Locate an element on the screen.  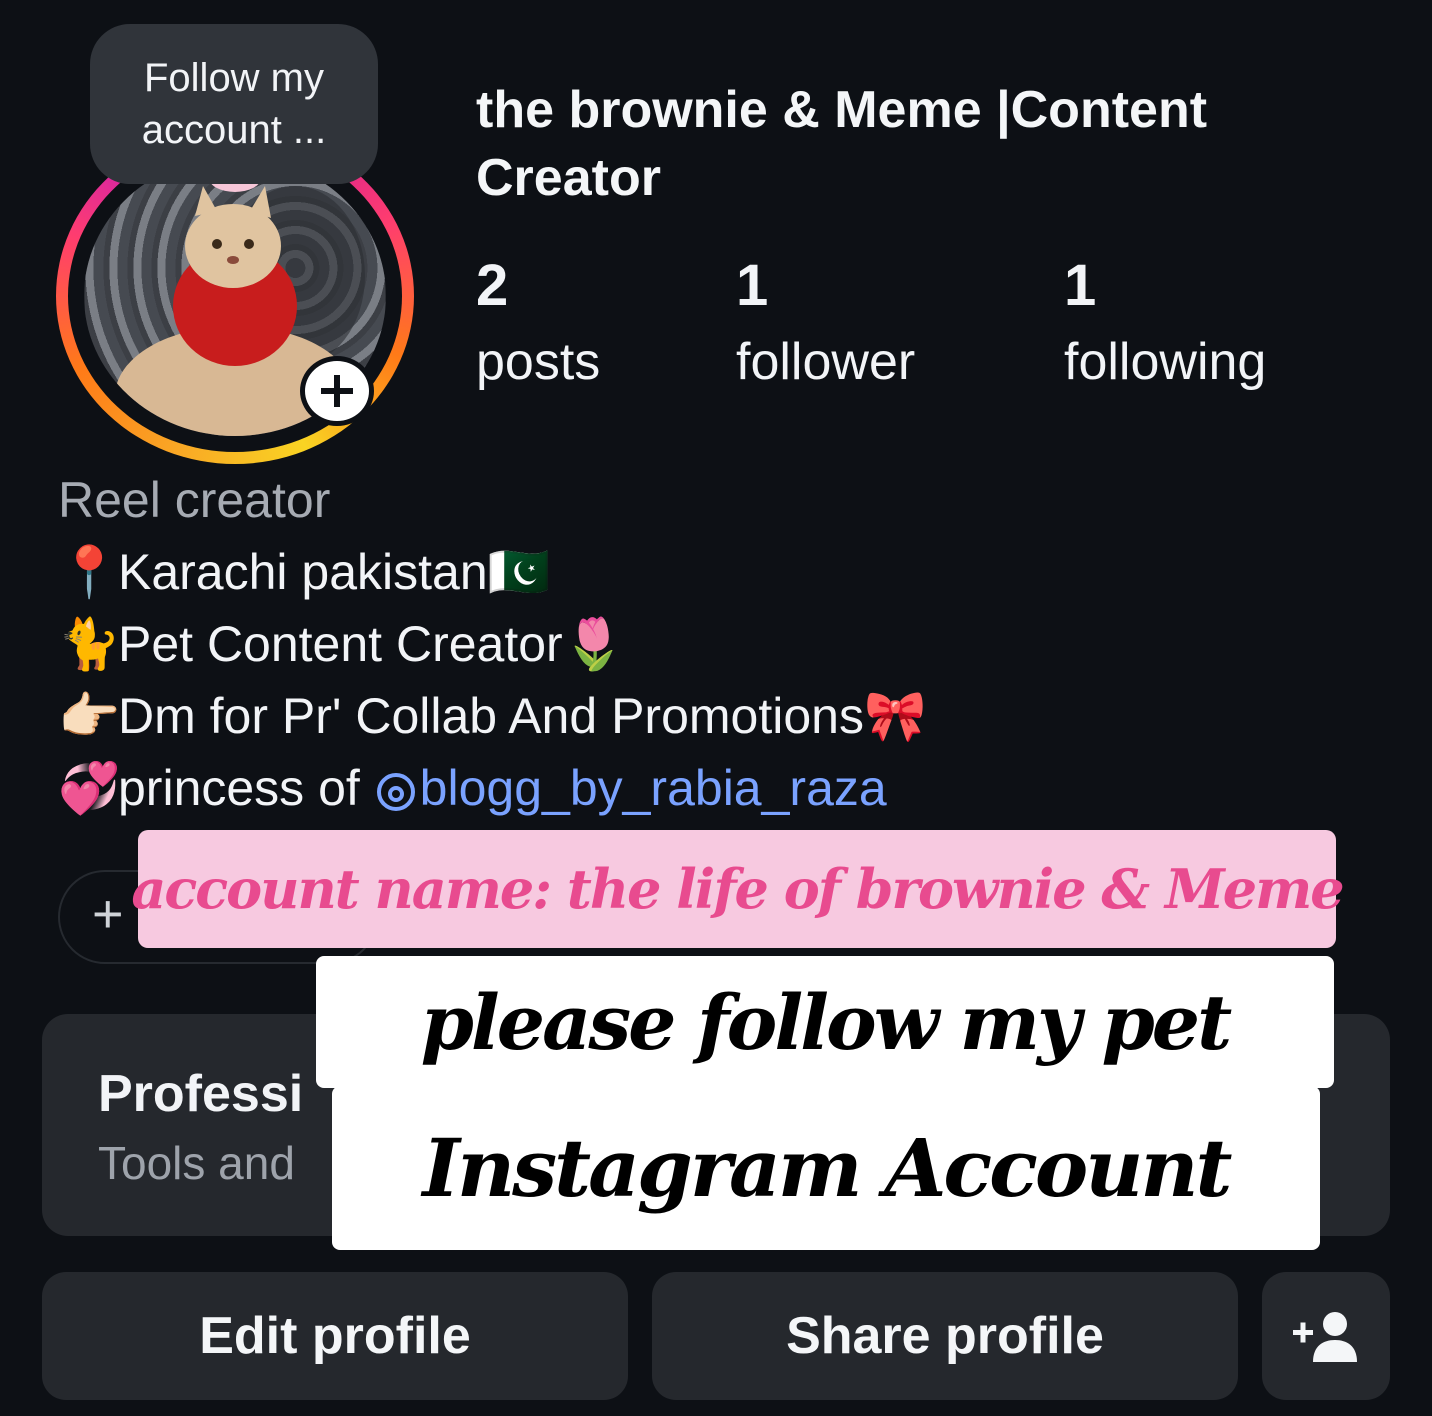
add-story-button is located at coordinates (337, 391).